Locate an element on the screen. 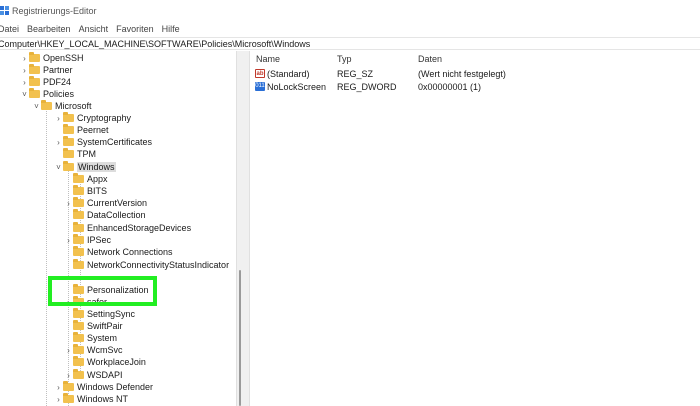 Image resolution: width=700 pixels, height=406 pixels. tree-item-settingsync: SettingSync is located at coordinates (99, 314).